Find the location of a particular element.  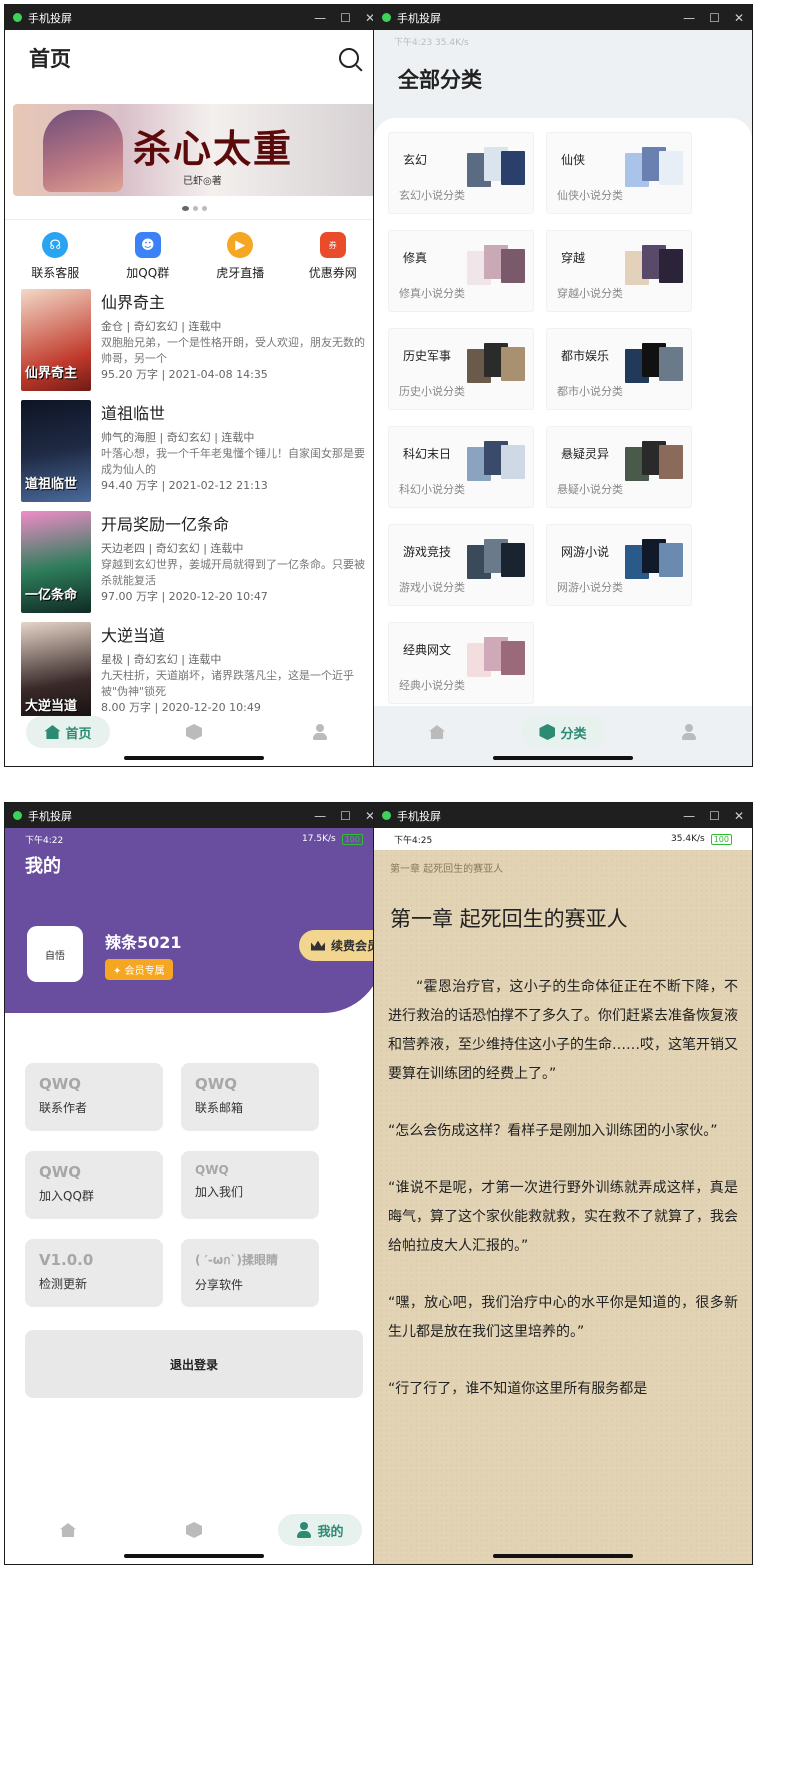

book-meta: 金仓 | 奇幻玄幻 | 连载中 is located at coordinates (161, 326).